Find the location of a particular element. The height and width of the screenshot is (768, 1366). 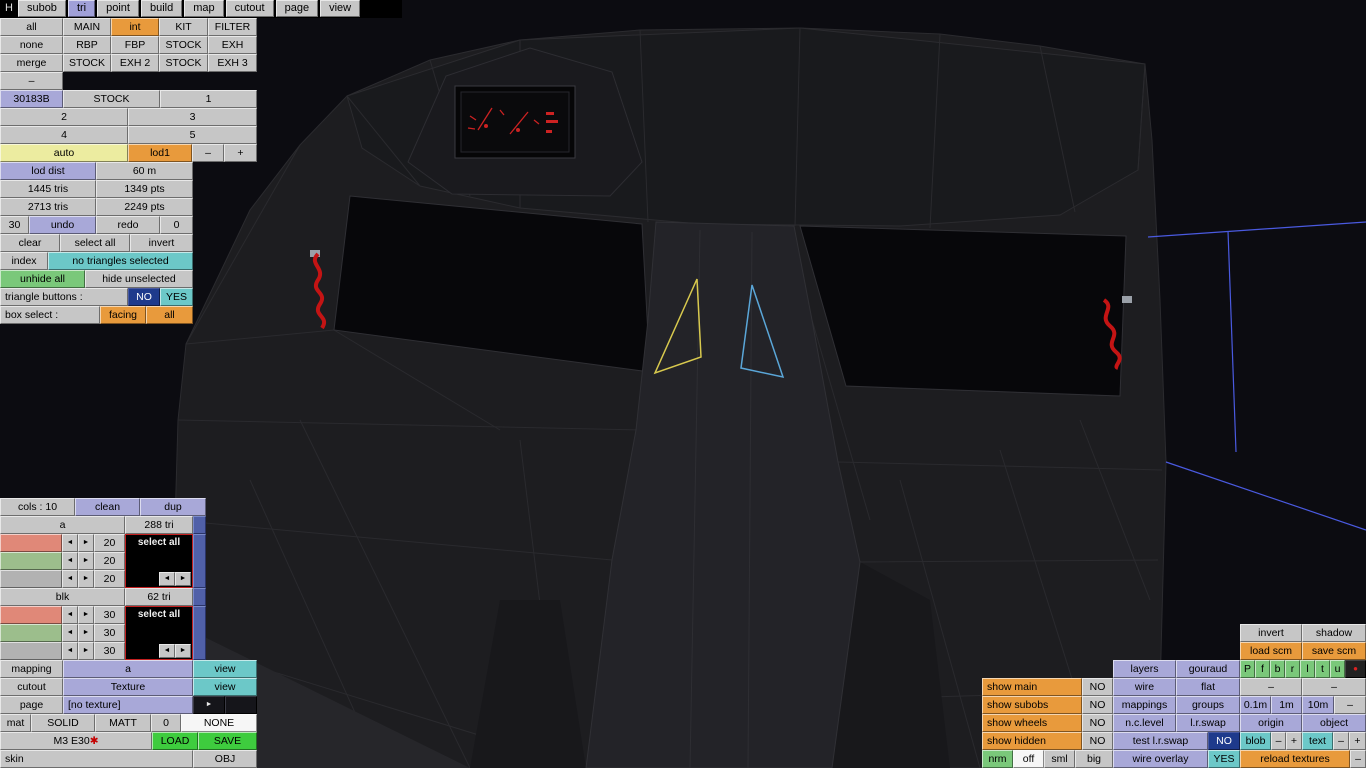

nrm-big-button: big is located at coordinates (1094, 759).